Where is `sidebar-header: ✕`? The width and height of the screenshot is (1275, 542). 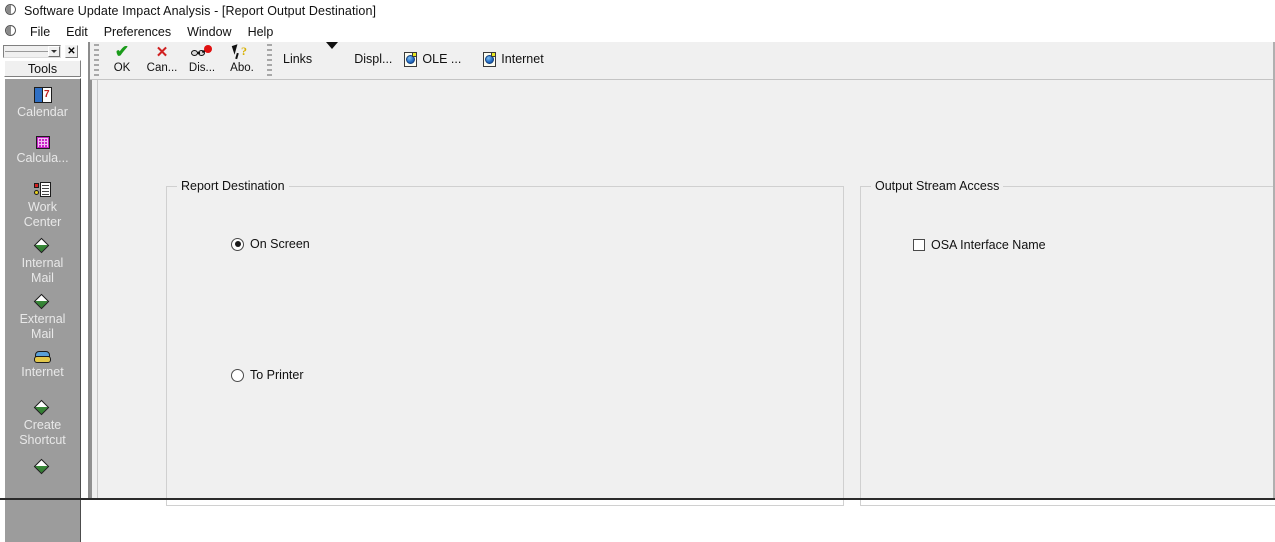 sidebar-header: ✕ is located at coordinates (44, 51).